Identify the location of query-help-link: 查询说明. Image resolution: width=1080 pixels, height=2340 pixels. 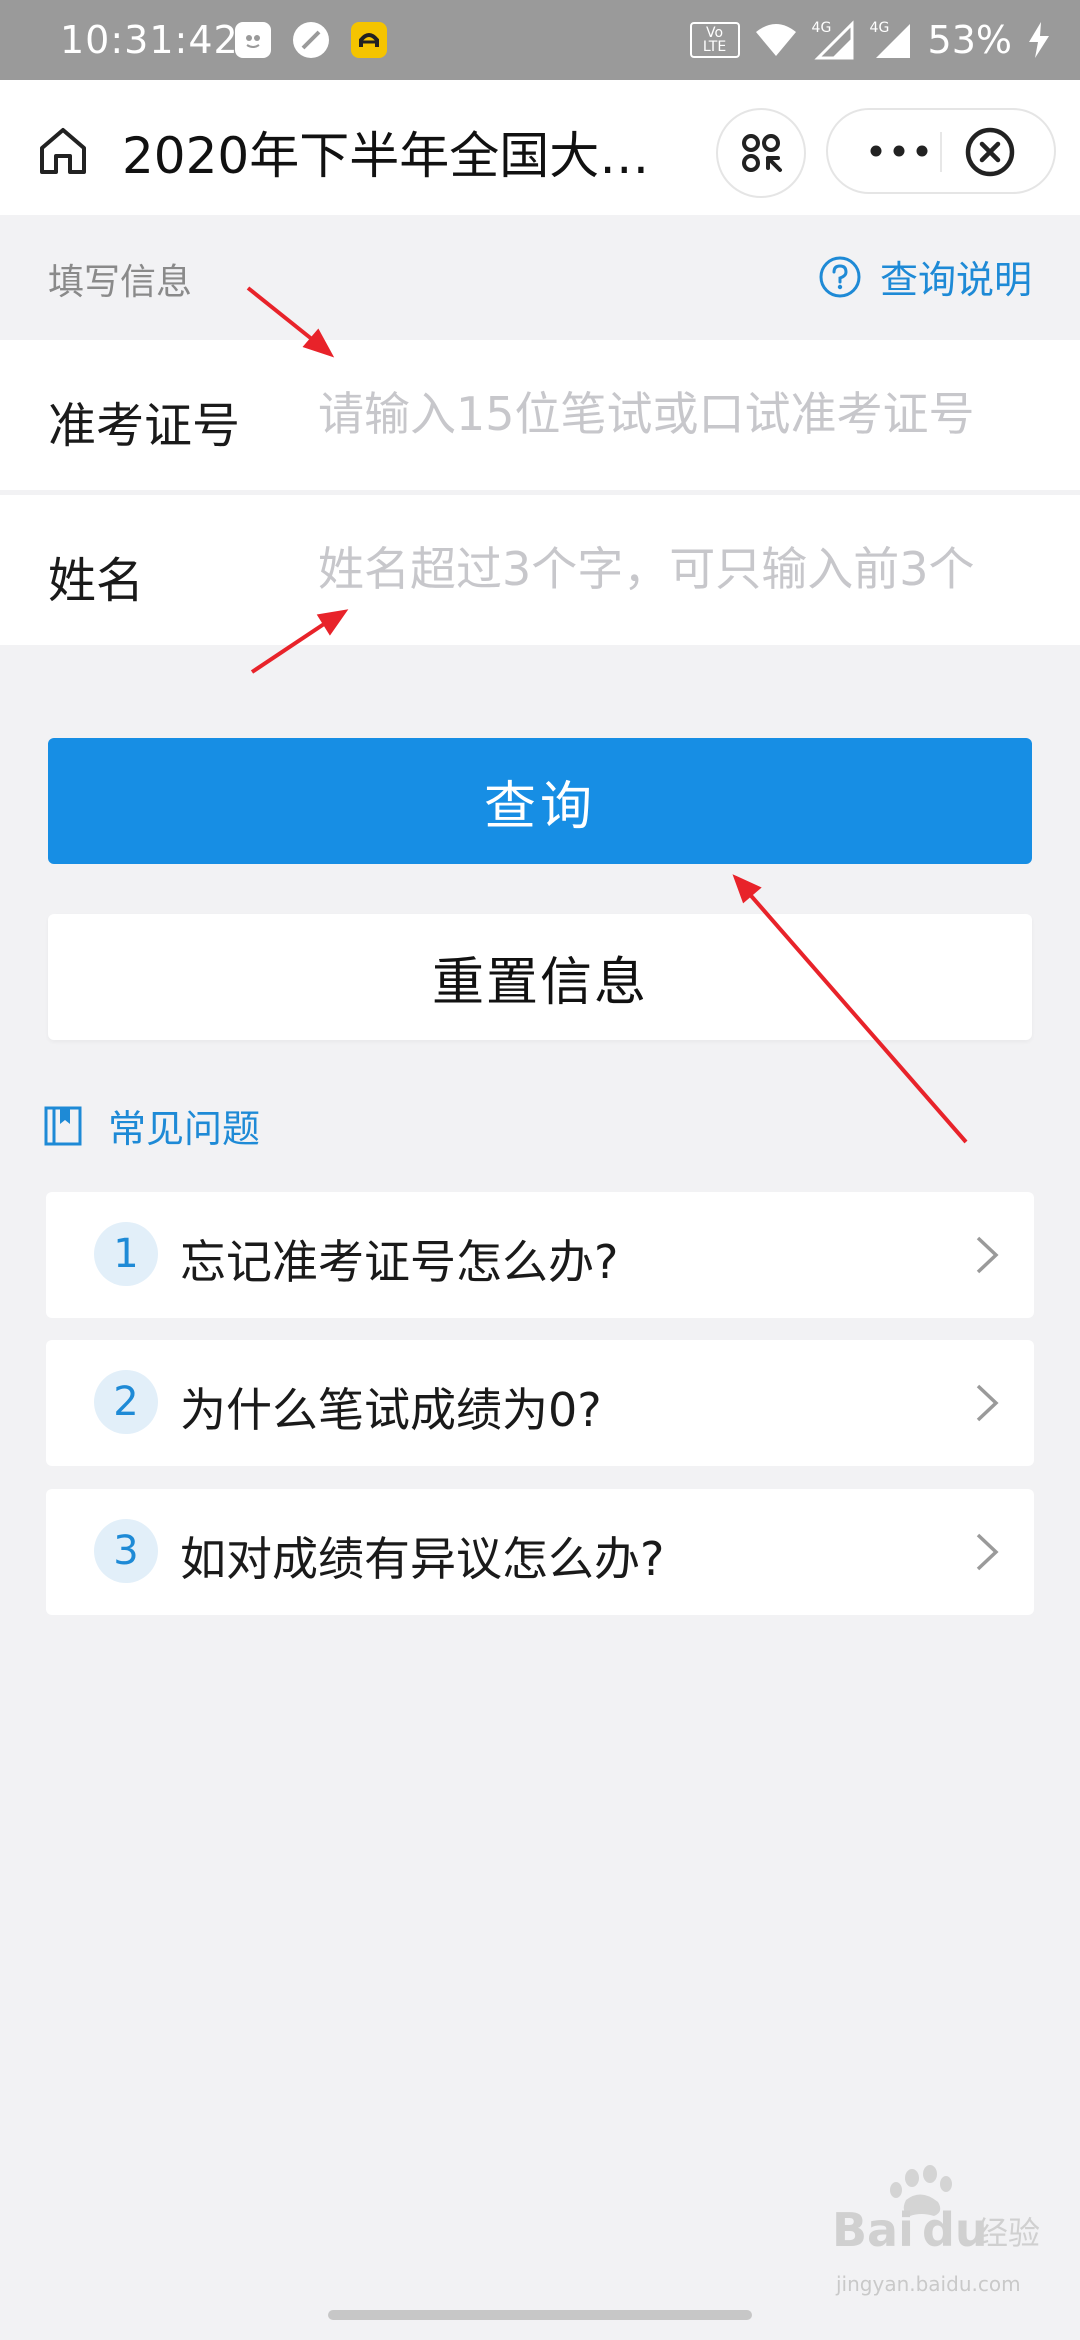
(925, 276).